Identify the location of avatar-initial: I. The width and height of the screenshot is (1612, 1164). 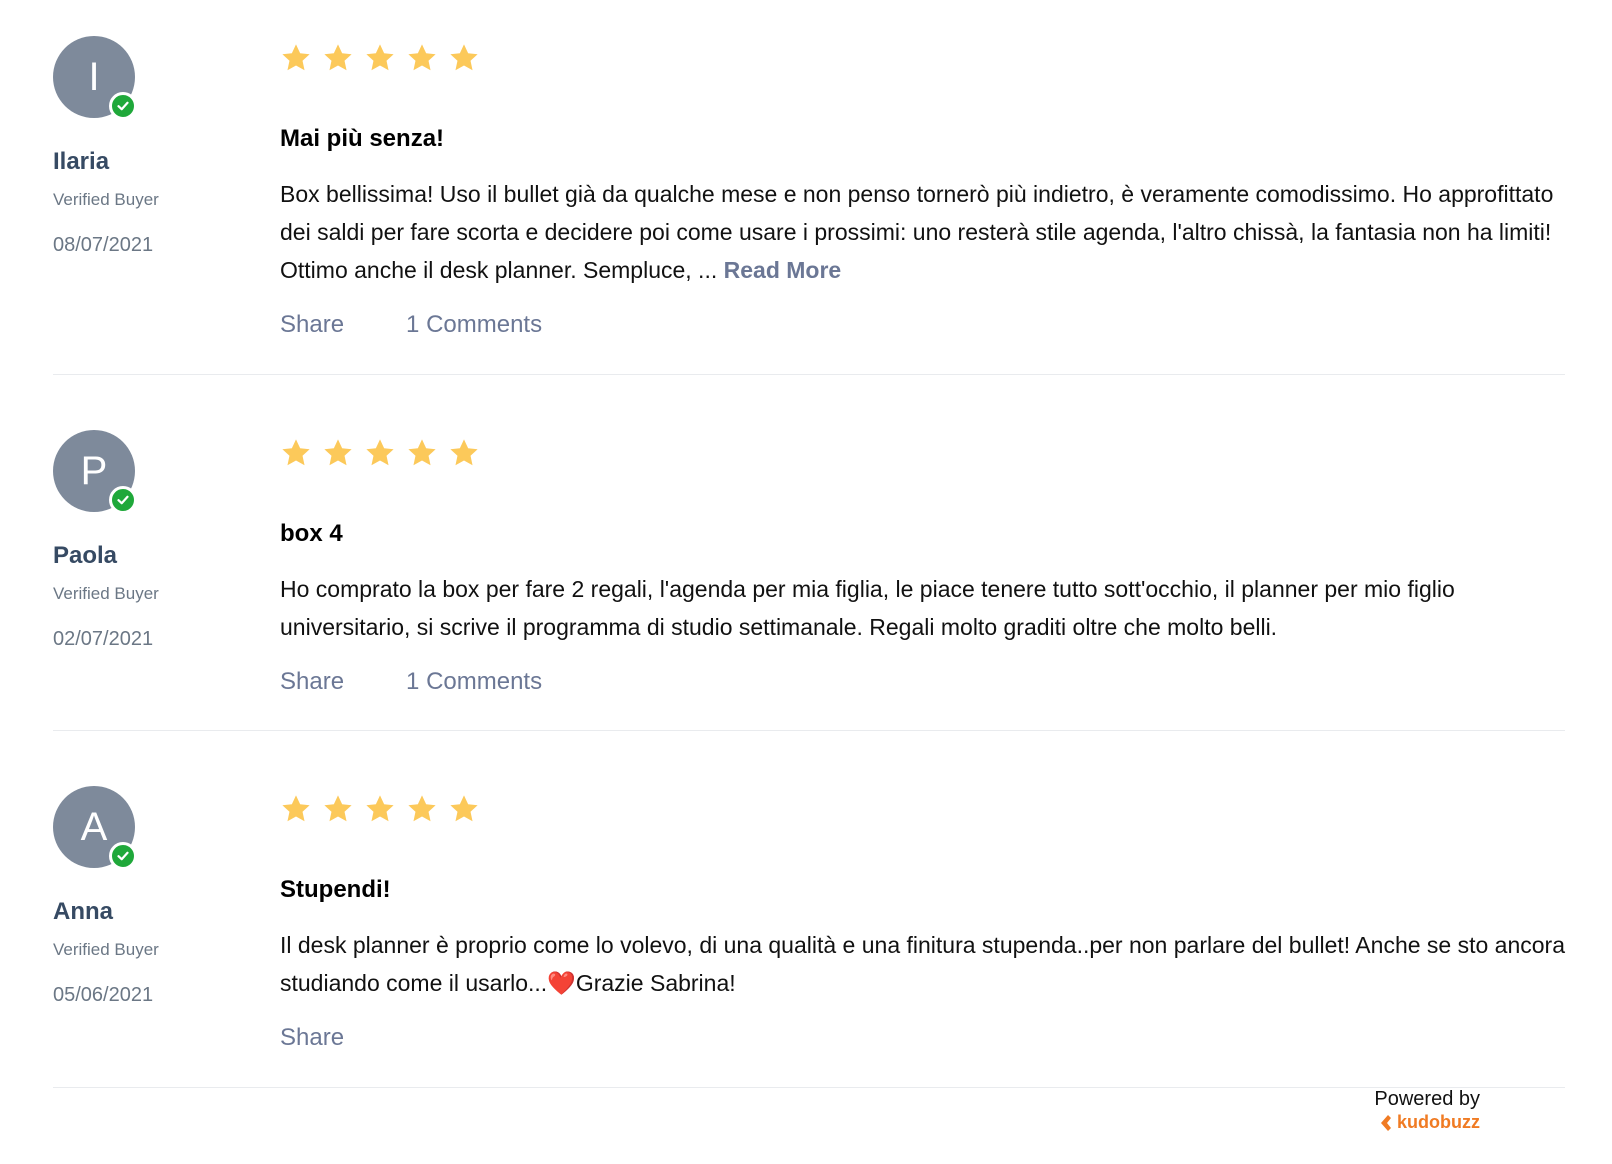
(94, 76).